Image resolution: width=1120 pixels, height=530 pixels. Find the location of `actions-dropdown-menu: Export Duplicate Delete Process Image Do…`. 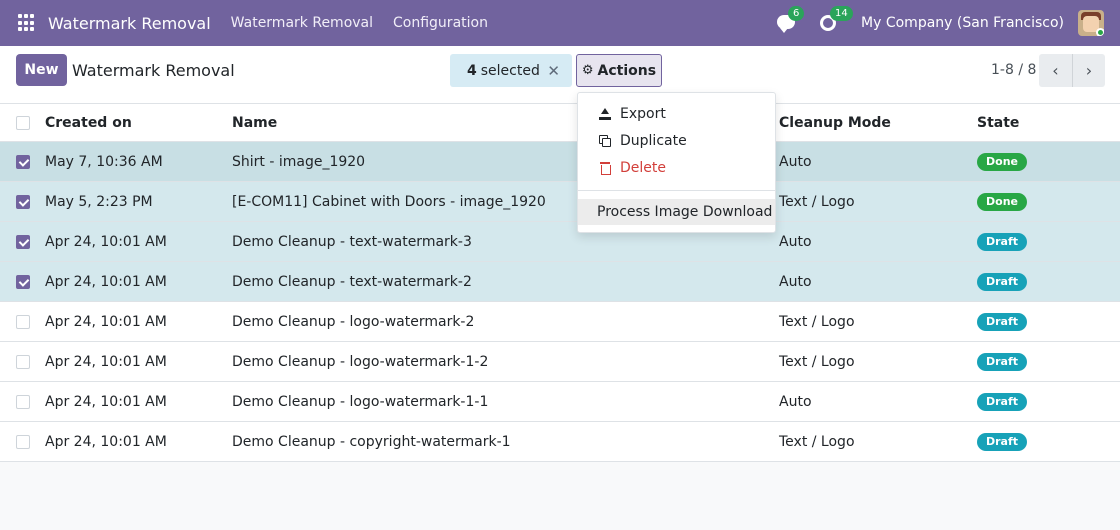

actions-dropdown-menu: Export Duplicate Delete Process Image Do… is located at coordinates (676, 162).